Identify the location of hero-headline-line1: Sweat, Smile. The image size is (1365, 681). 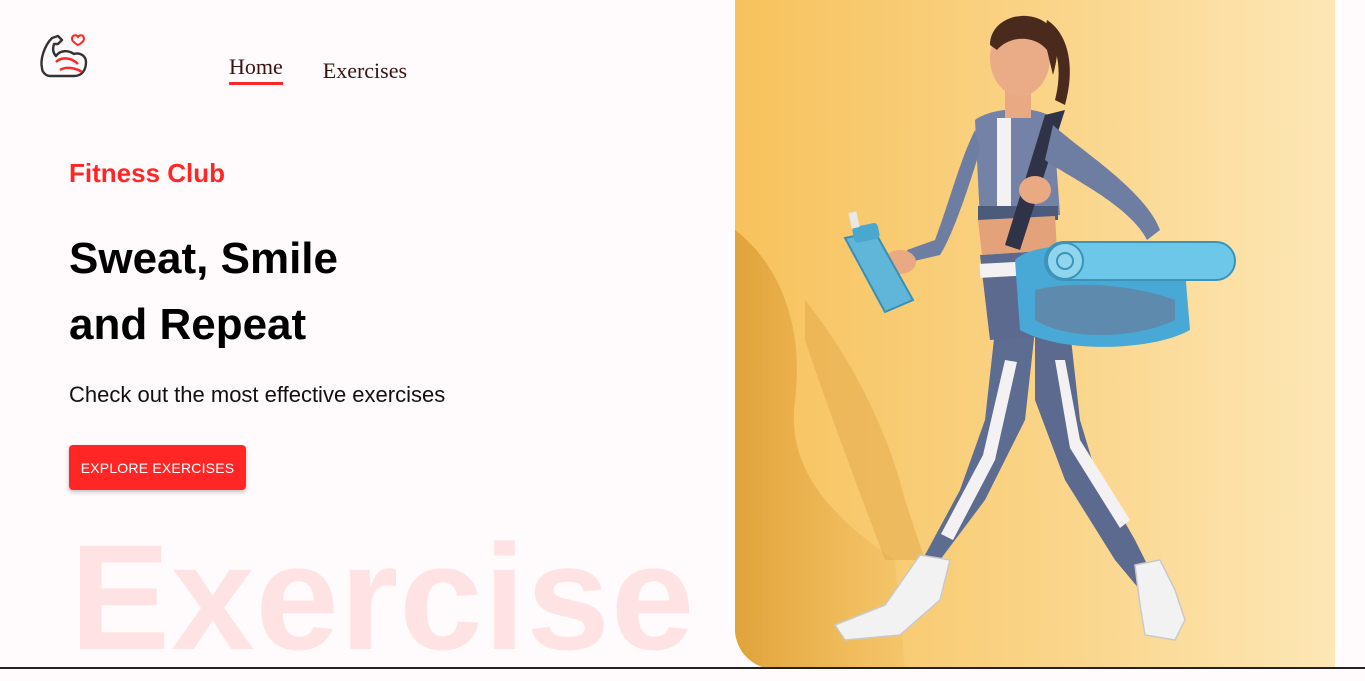
(204, 258).